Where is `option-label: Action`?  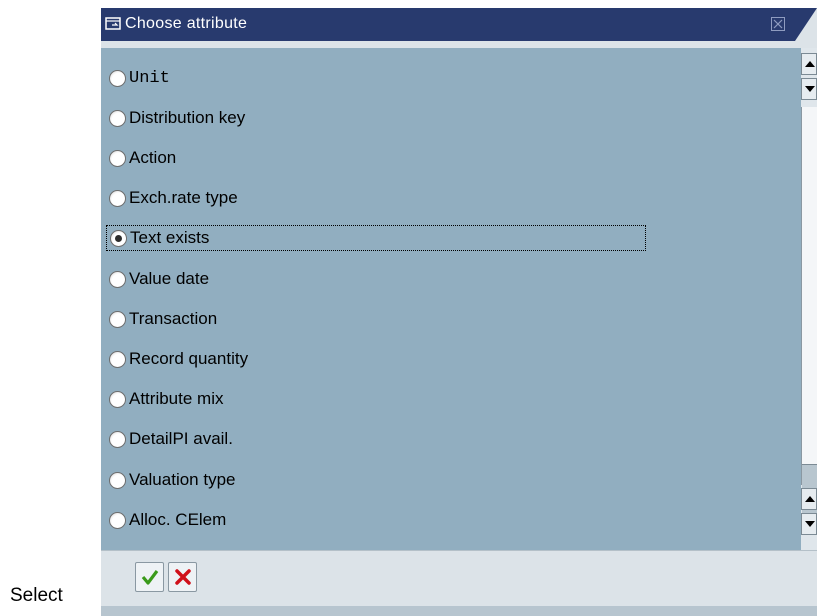 option-label: Action is located at coordinates (153, 157).